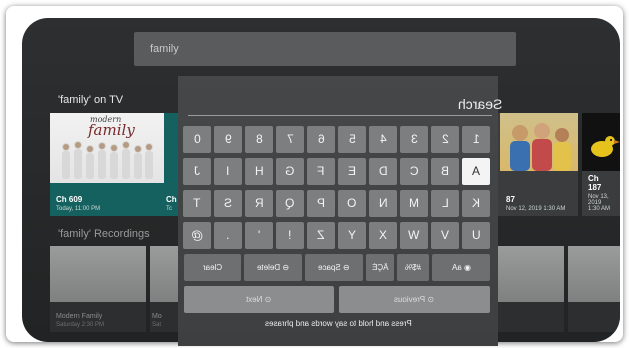 Image resolution: width=629 pixels, height=348 pixels. I want to click on key-t: T, so click(197, 203).